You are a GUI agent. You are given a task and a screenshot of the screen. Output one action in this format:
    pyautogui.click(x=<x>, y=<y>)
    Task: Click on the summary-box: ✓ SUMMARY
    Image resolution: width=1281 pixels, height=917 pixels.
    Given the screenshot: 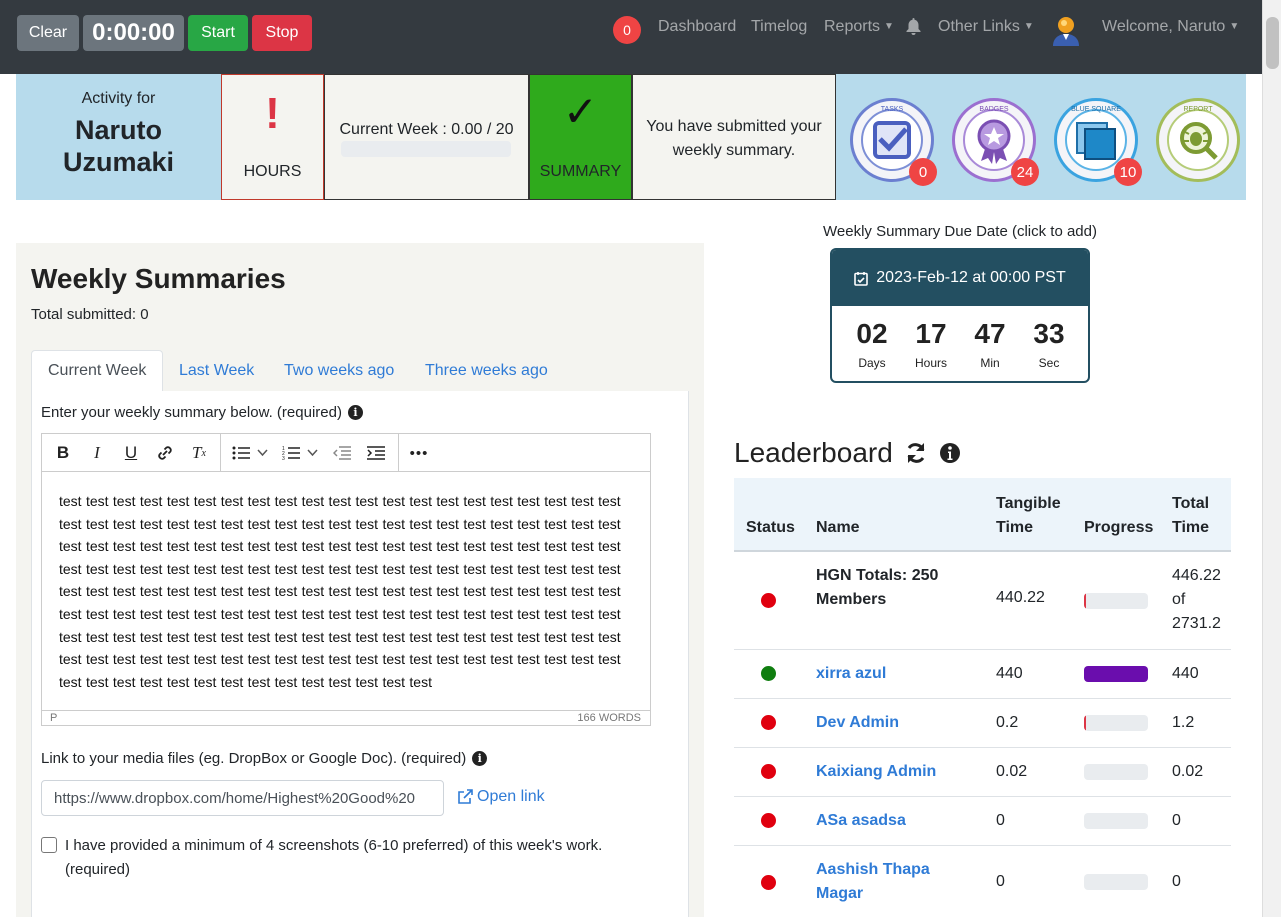 What is the action you would take?
    pyautogui.click(x=580, y=137)
    